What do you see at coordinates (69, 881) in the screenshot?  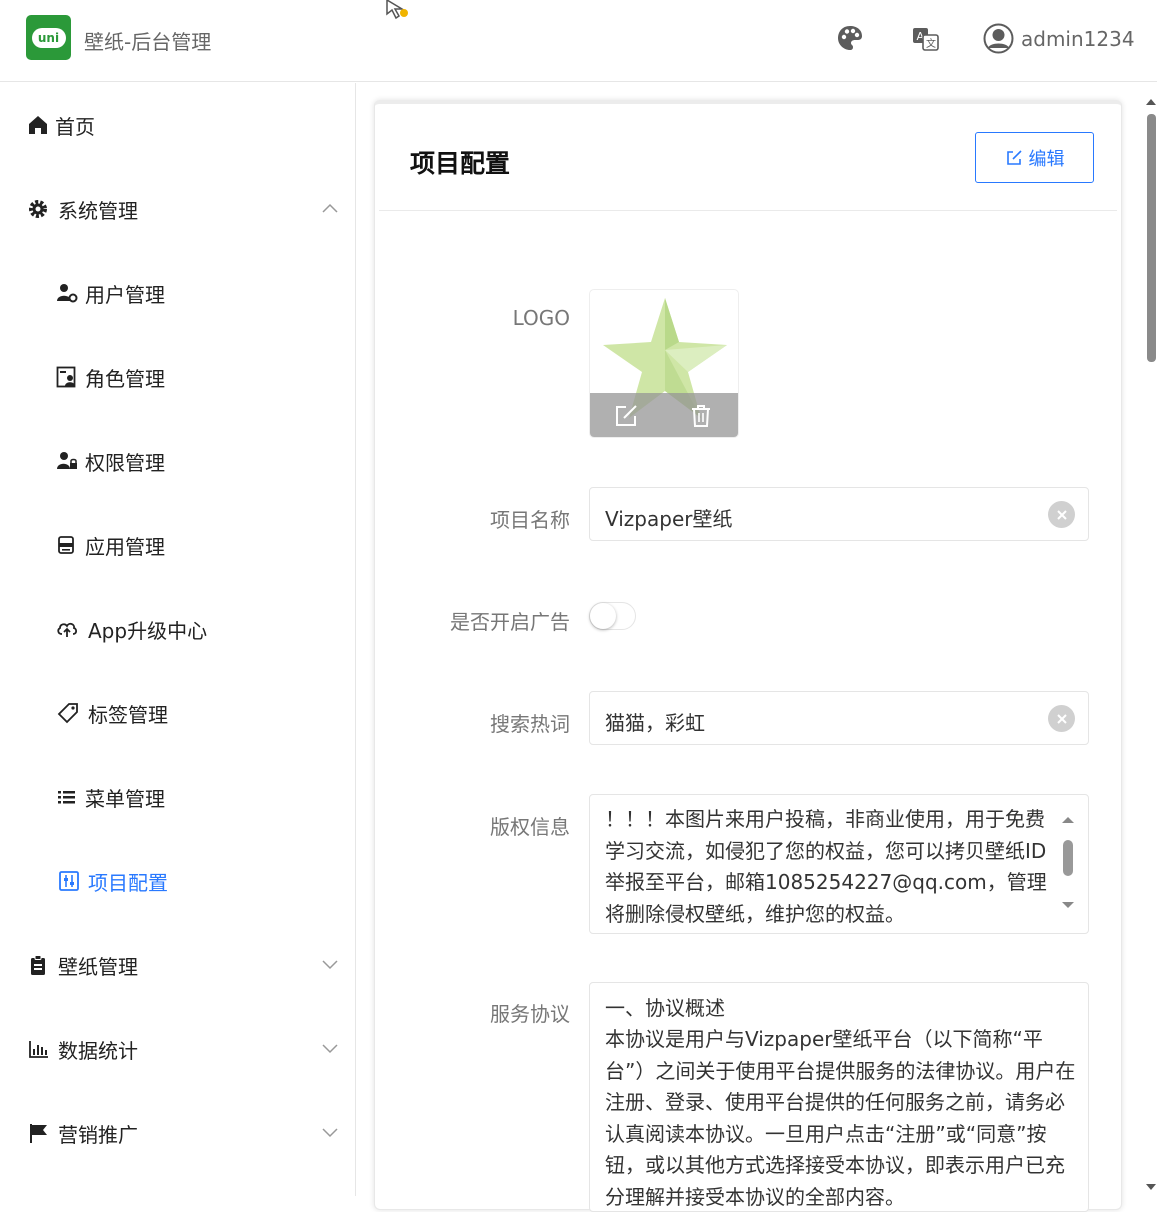 I see `config-icon` at bounding box center [69, 881].